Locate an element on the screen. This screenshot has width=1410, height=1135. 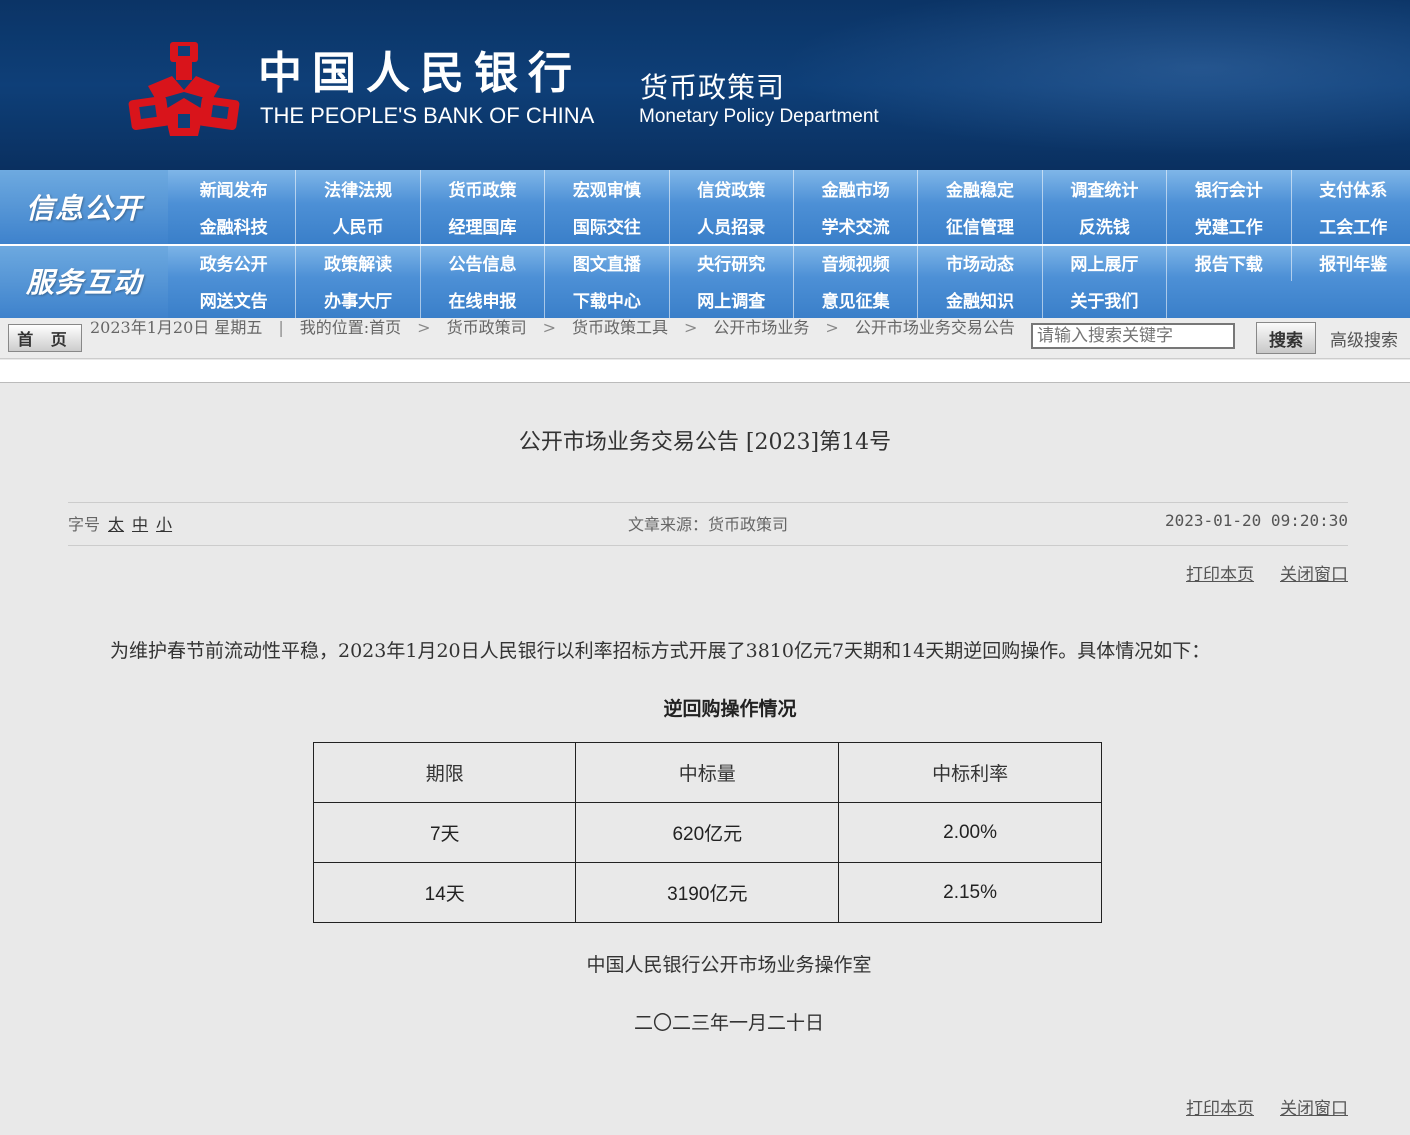
service-nav-item: 报刊年鉴 is located at coordinates (1351, 262).